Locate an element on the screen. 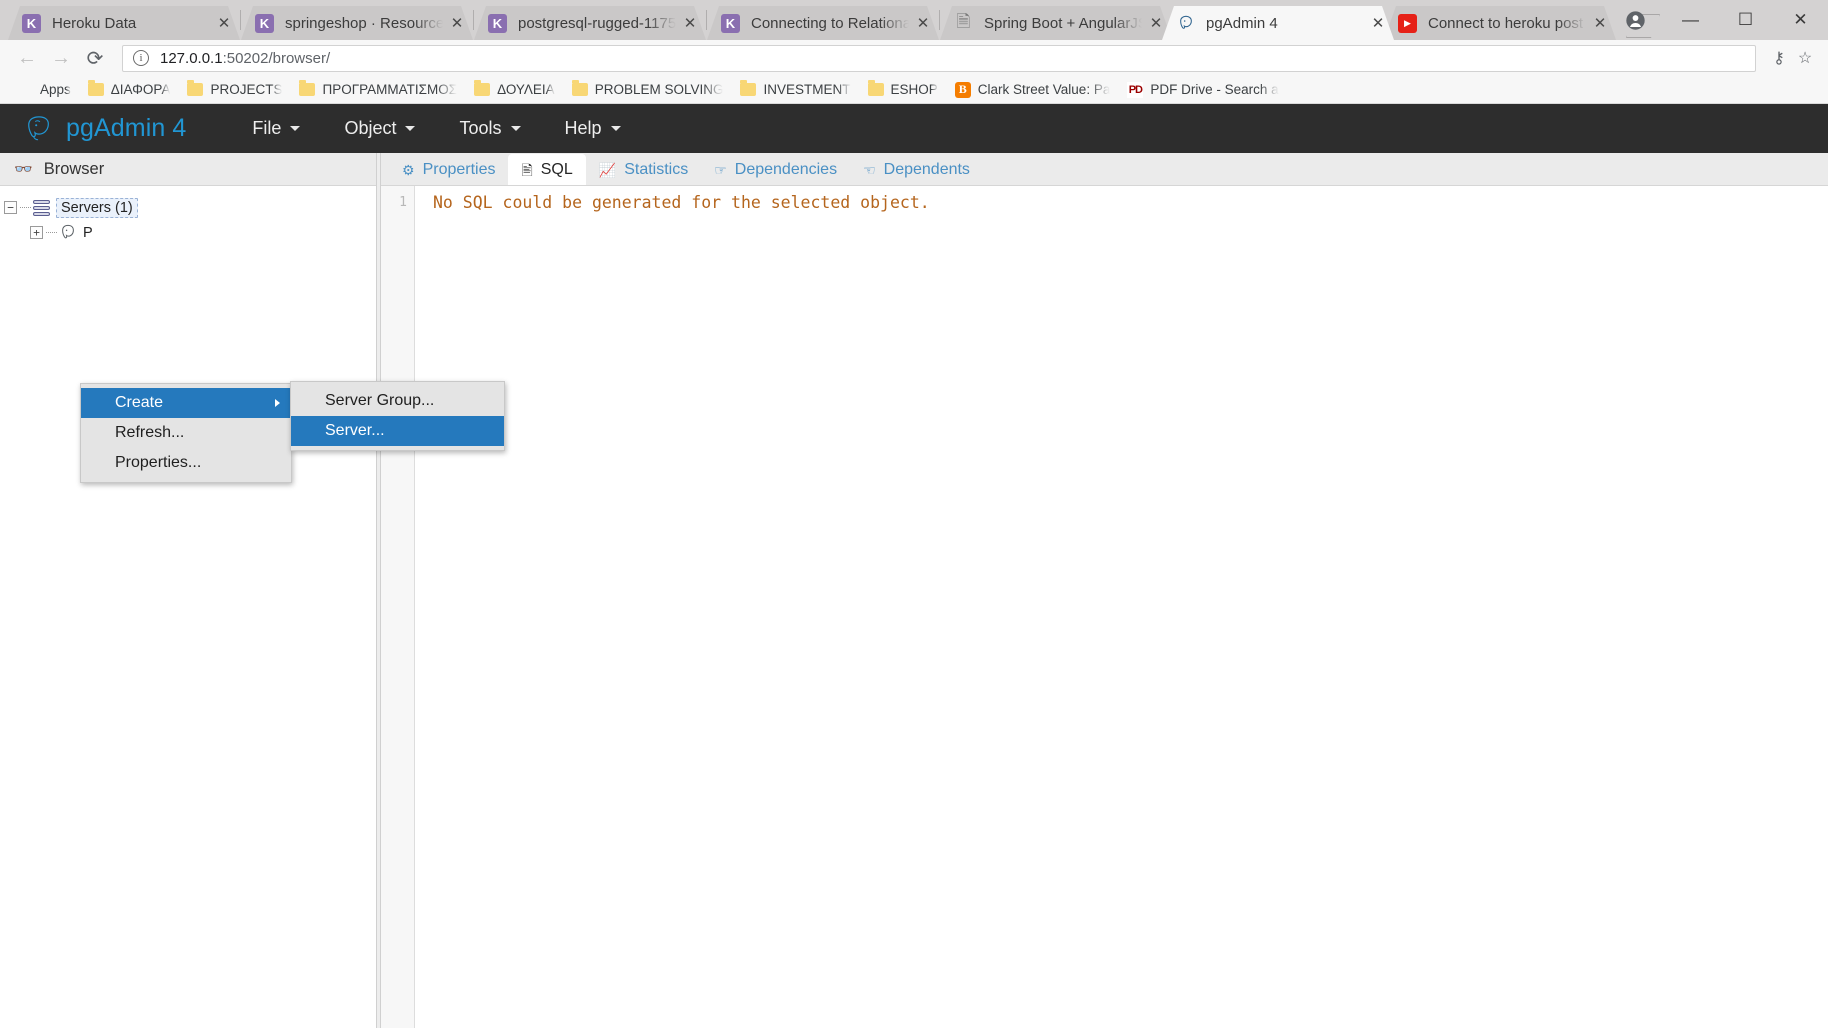 This screenshot has height=1028, width=1828. forward-icon: → is located at coordinates (61, 58).